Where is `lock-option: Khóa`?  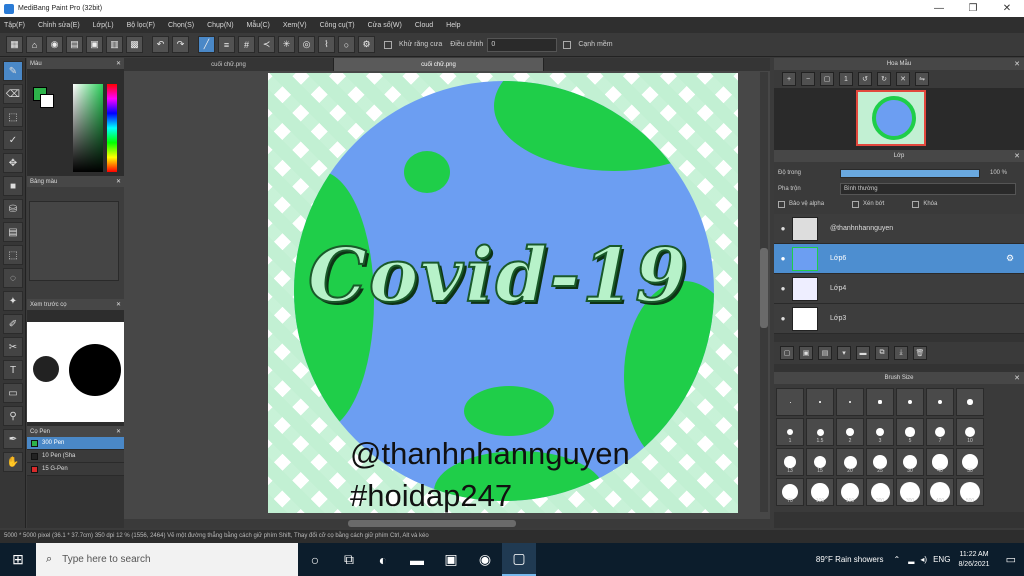
lock-option: Khóa is located at coordinates (924, 204).